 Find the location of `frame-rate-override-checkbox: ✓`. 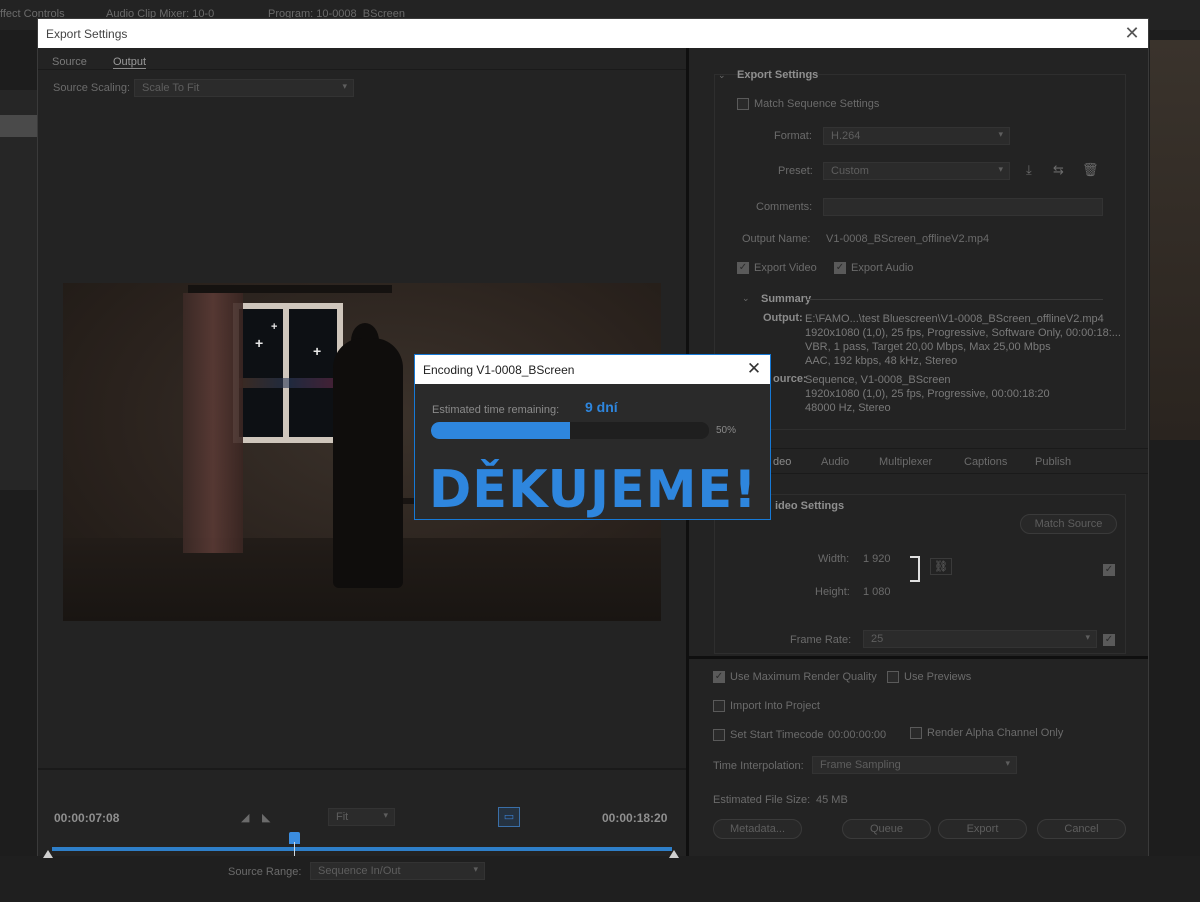

frame-rate-override-checkbox: ✓ is located at coordinates (1109, 640).